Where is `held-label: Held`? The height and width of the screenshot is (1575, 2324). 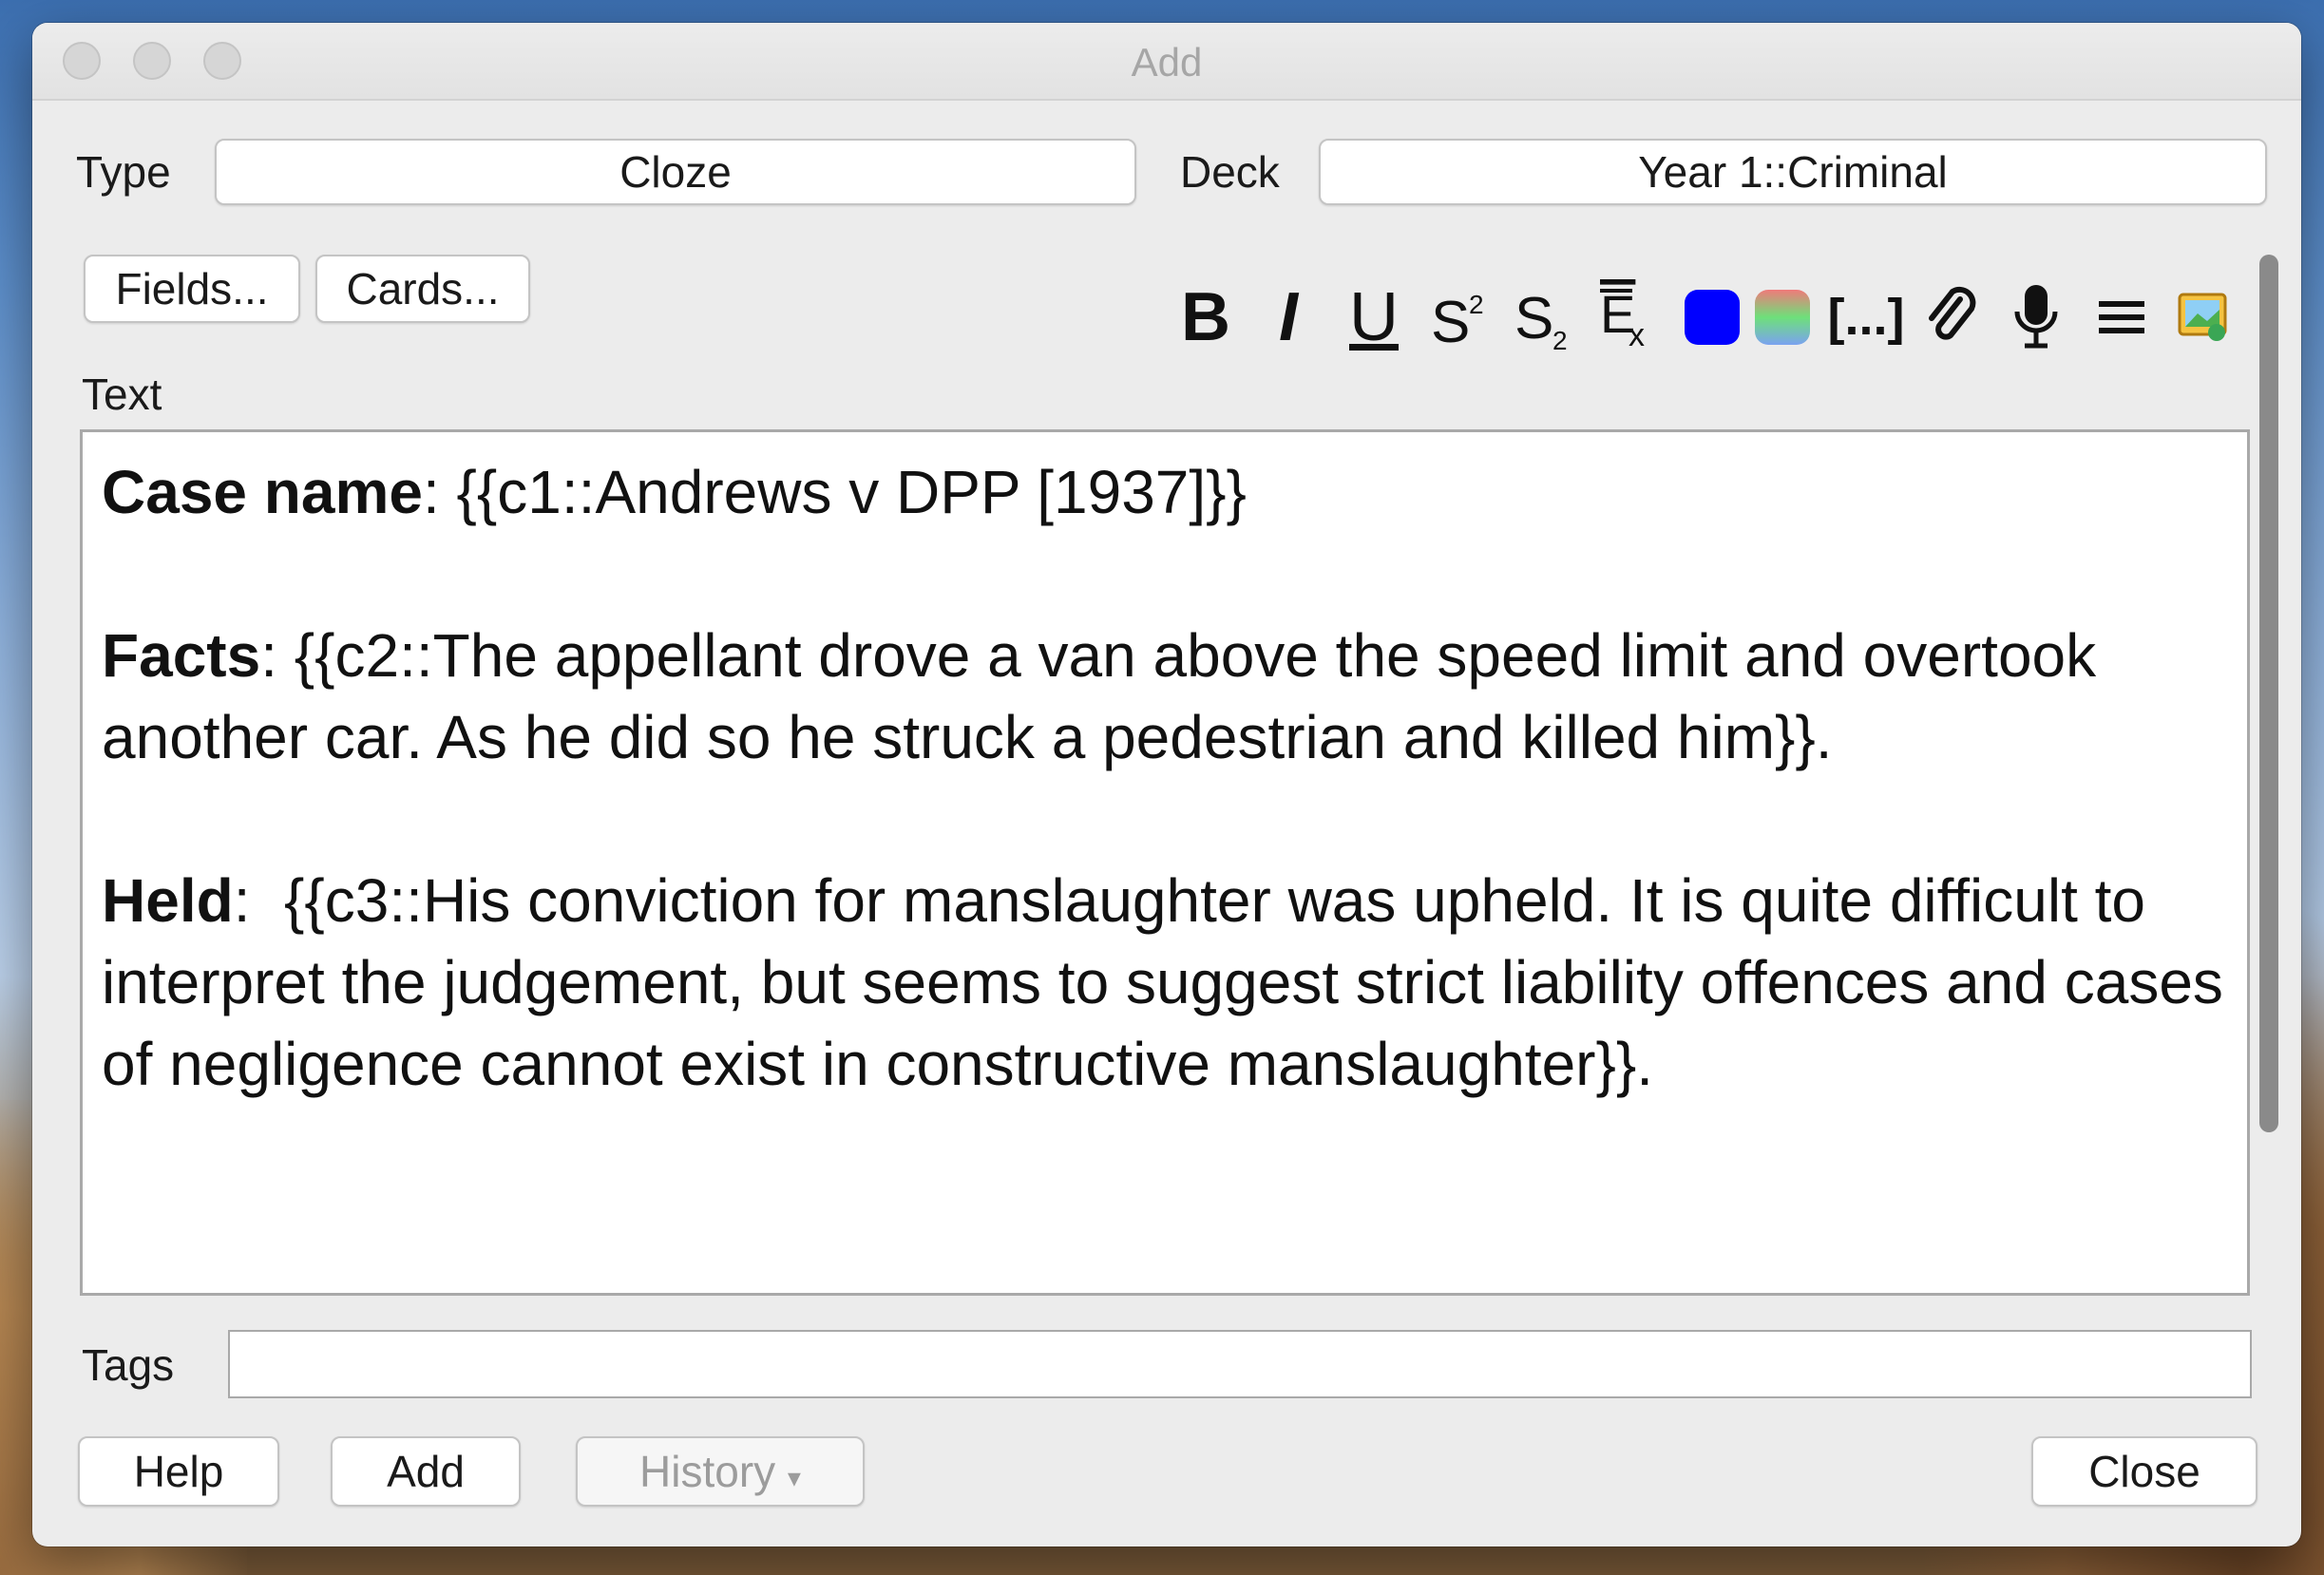
held-label: Held is located at coordinates (168, 900).